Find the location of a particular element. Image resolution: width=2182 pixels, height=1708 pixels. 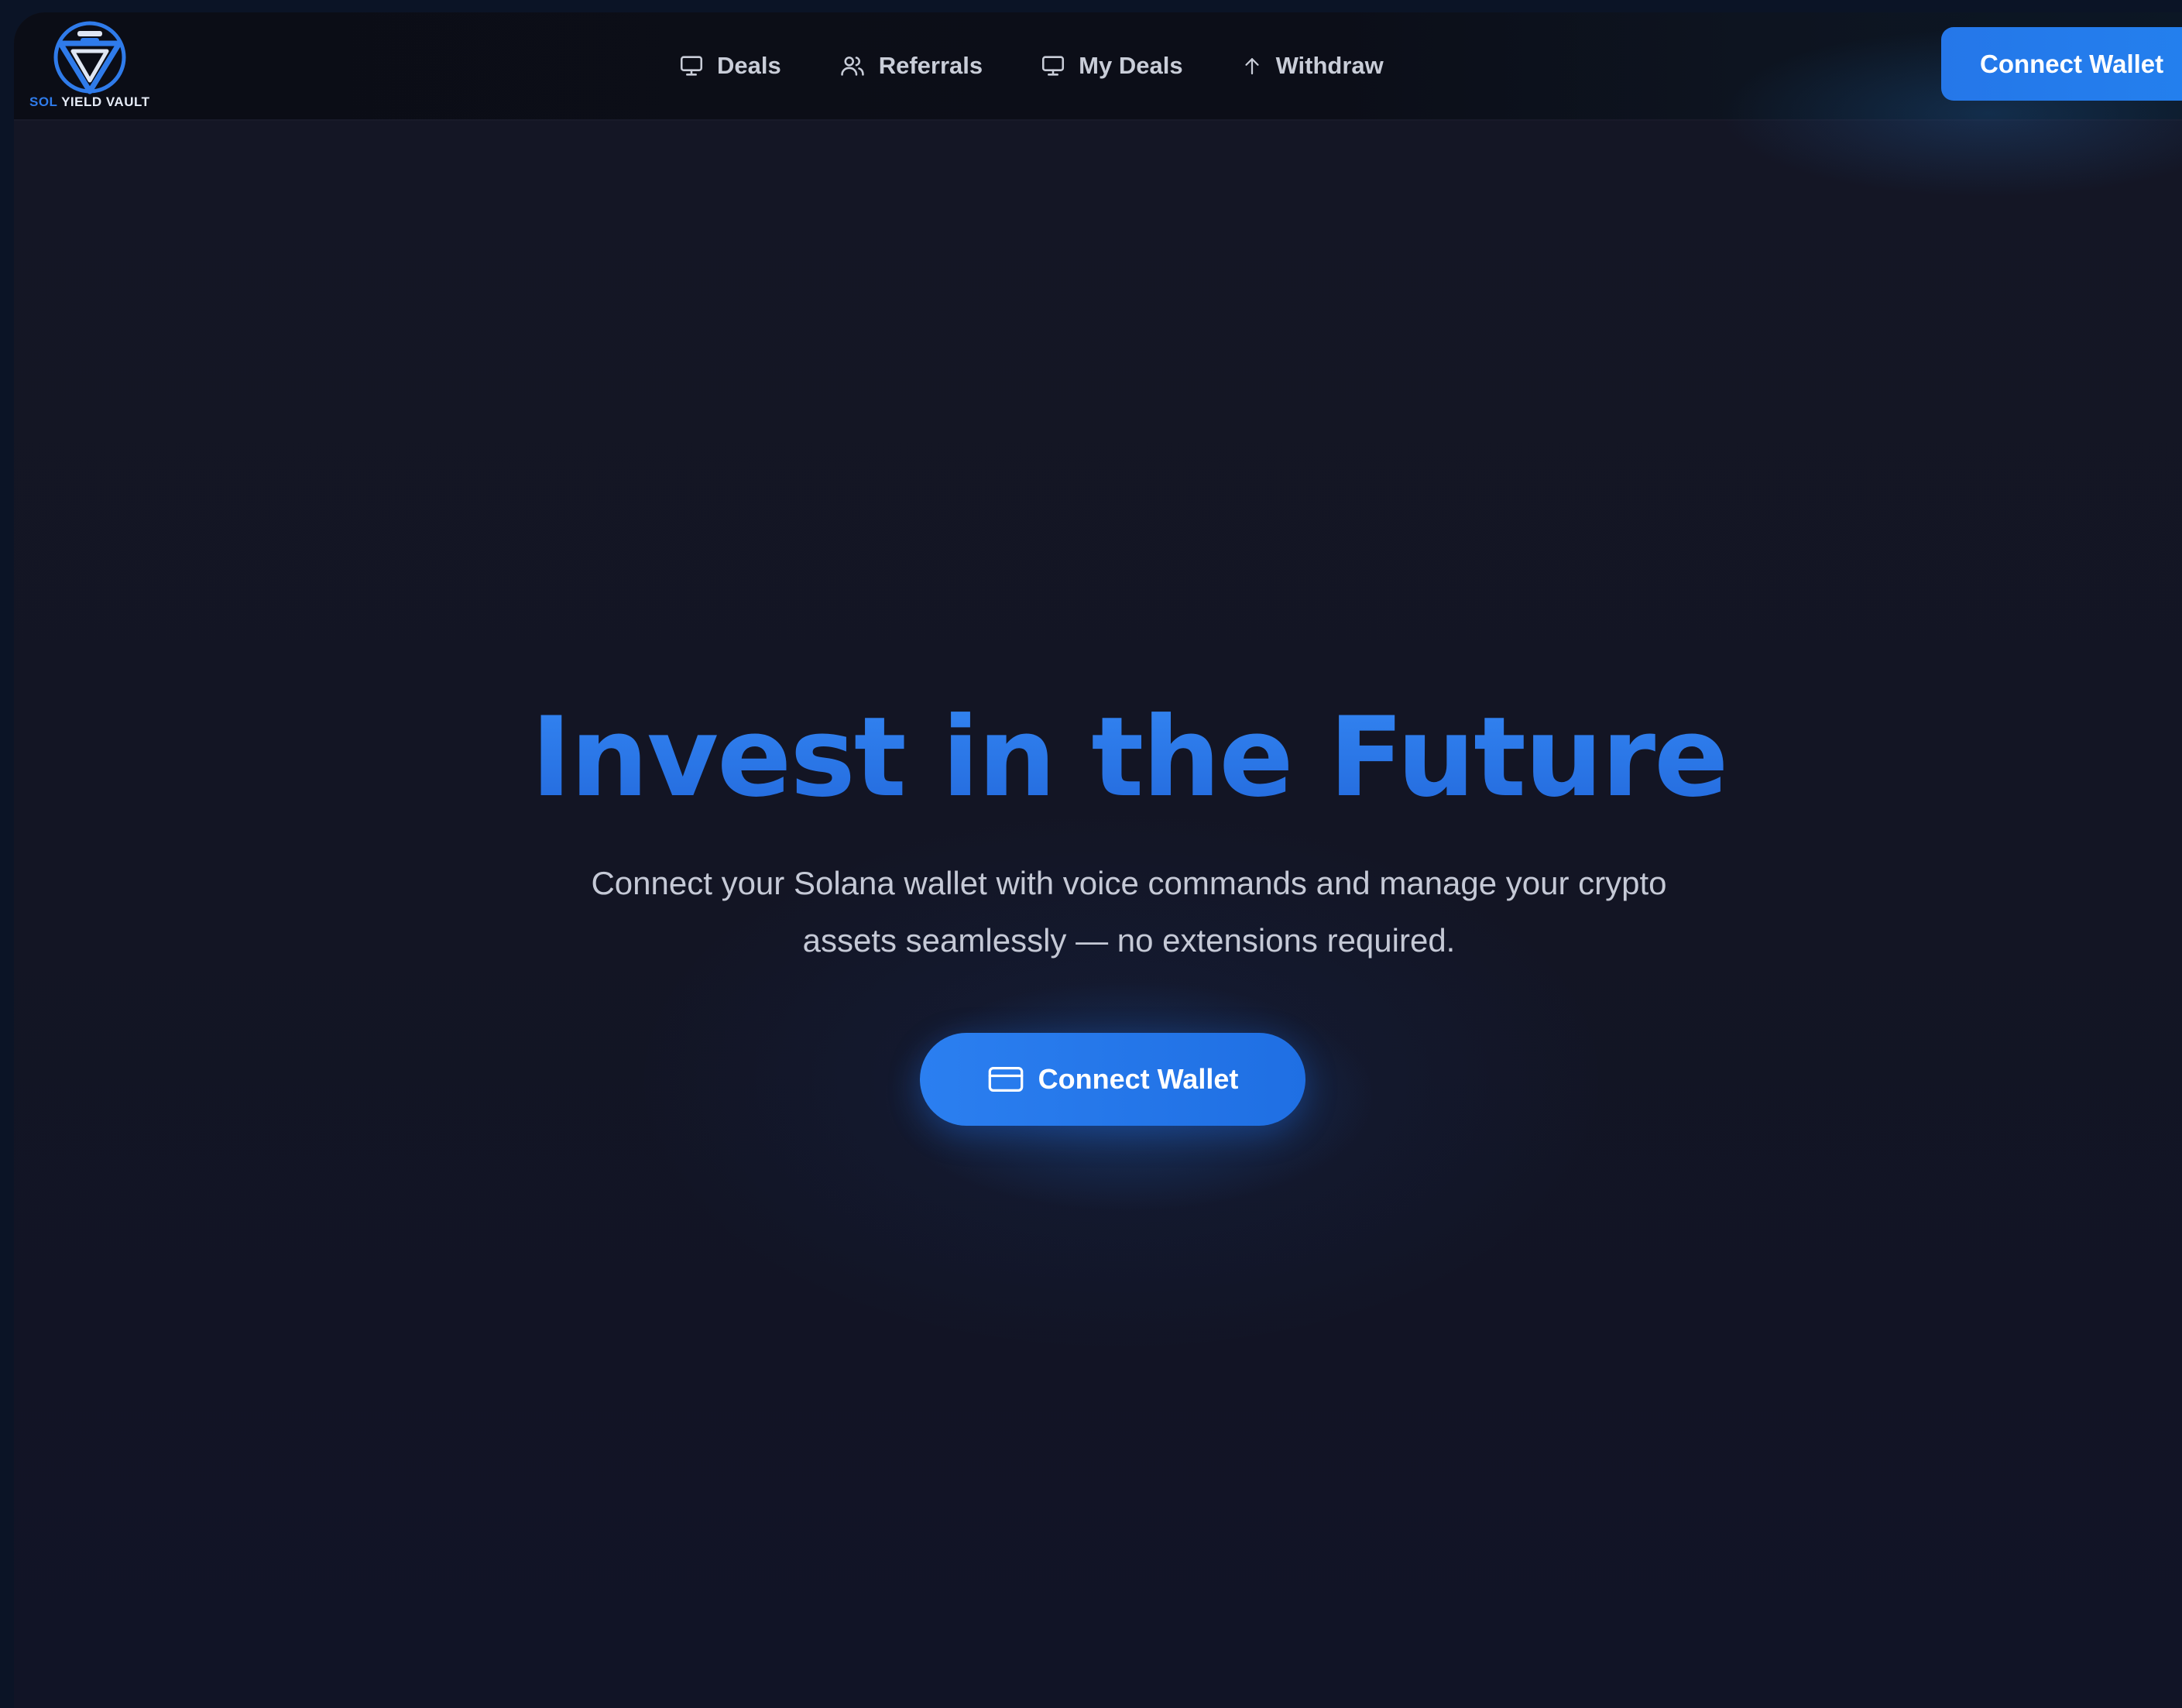

nav-item-my-deals: My Deals is located at coordinates (1111, 66).